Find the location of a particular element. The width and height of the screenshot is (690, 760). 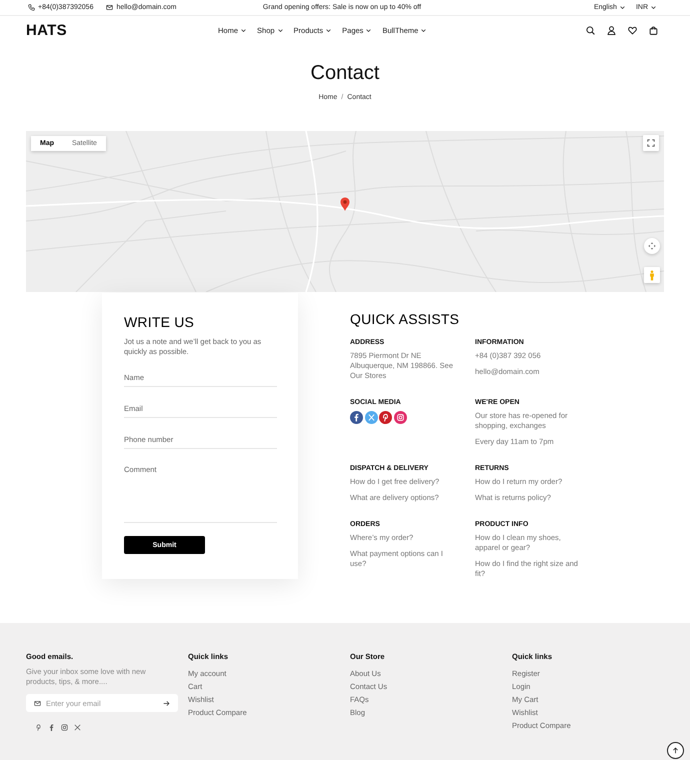

x-logo-icon is located at coordinates (77, 727).